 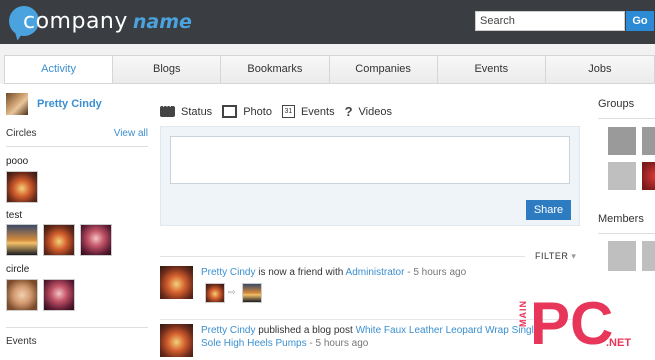 What do you see at coordinates (432, 330) in the screenshot?
I see `feed-target-link: White Faux Leather Leopard Wrap` at bounding box center [432, 330].